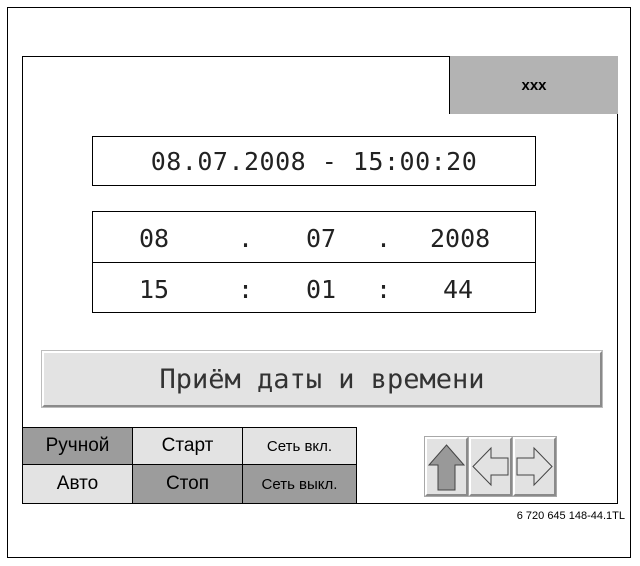  I want to click on datetime-editor: 08 . 07 . 2008 15 : 01 : 44, so click(314, 262).